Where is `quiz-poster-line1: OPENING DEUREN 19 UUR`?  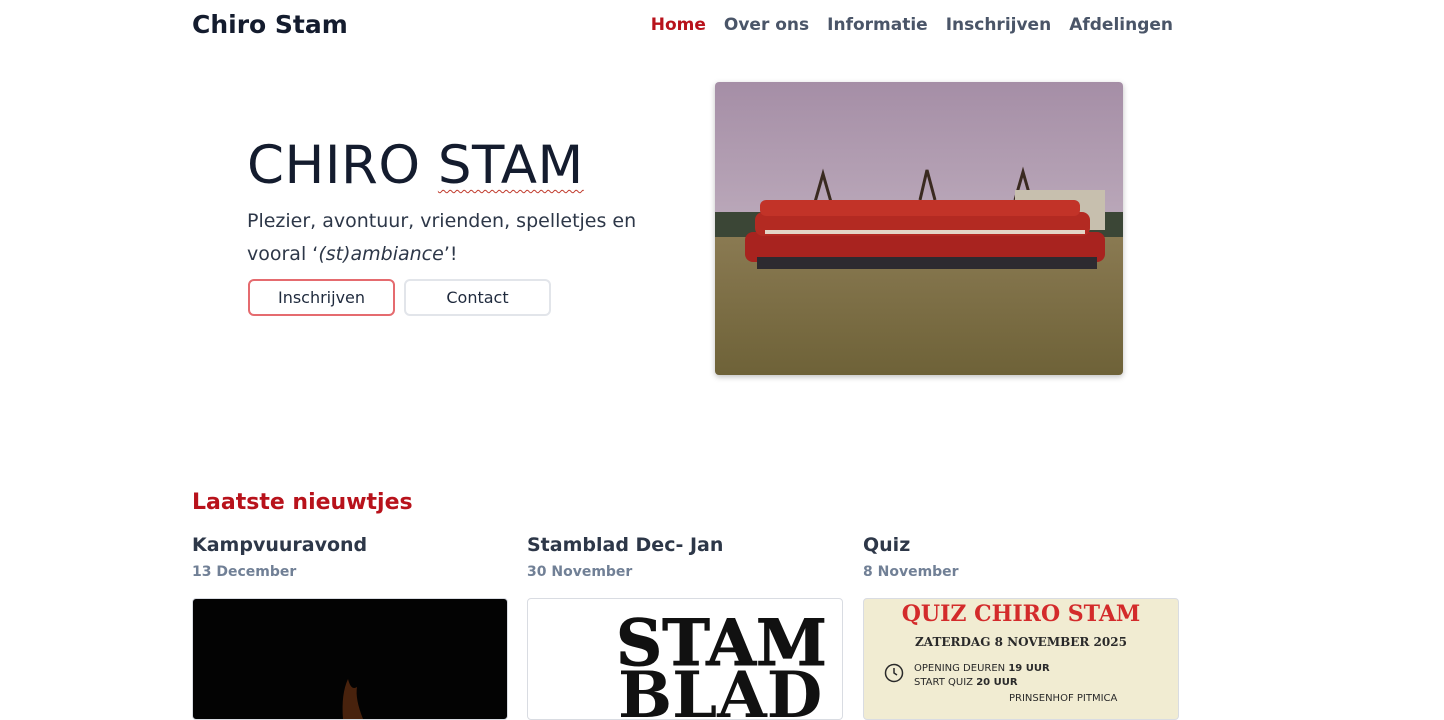 quiz-poster-line1: OPENING DEUREN 19 UUR is located at coordinates (982, 668).